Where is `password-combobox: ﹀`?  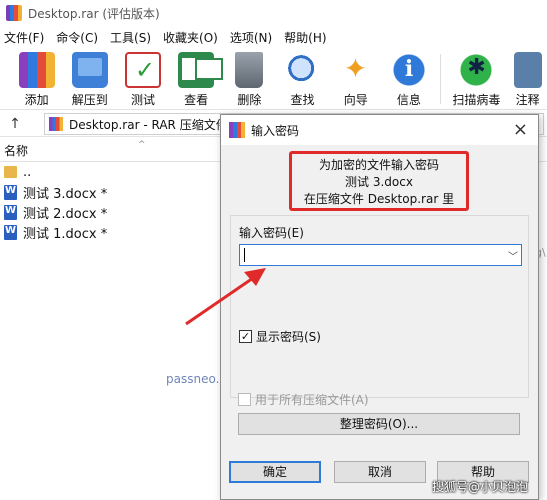
password-combobox: ﹀ is located at coordinates (380, 255).